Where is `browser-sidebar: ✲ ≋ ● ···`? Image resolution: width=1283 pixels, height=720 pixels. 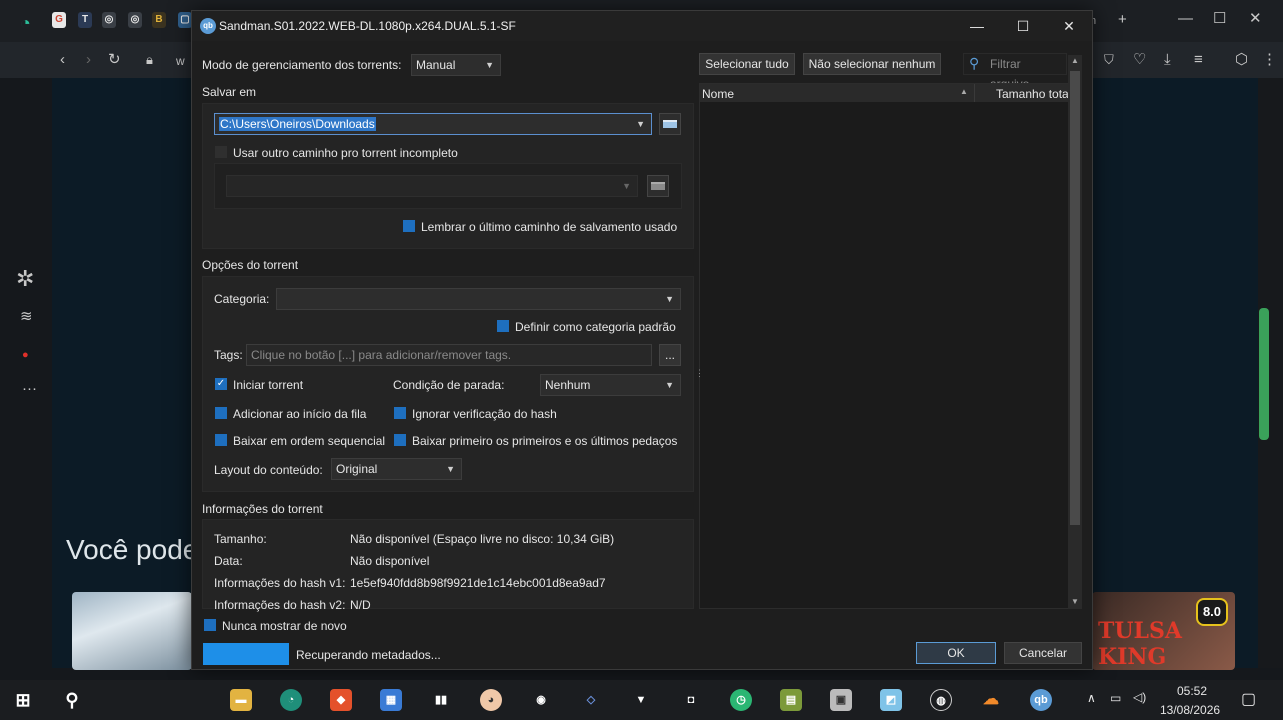 browser-sidebar: ✲ ≋ ● ··· is located at coordinates (26, 379).